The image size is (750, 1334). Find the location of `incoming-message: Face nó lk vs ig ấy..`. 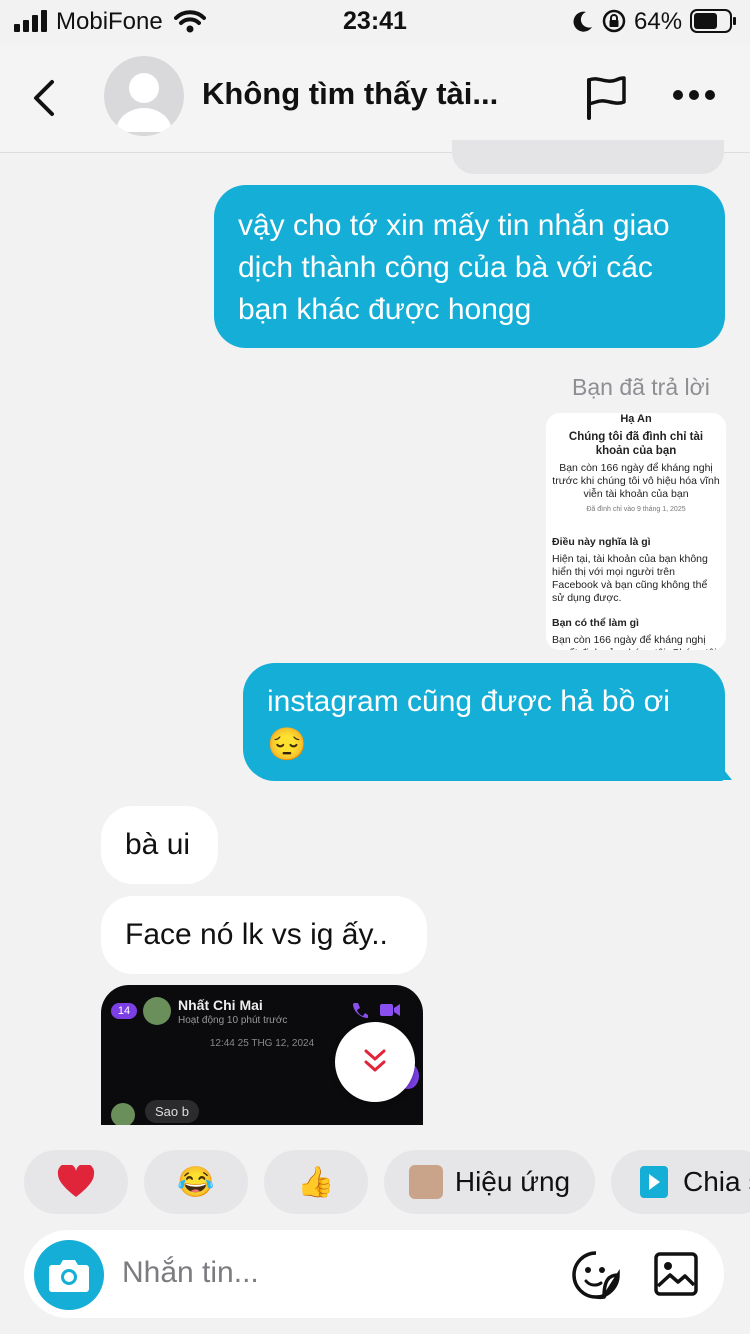

incoming-message: Face nó lk vs ig ấy.. is located at coordinates (264, 935).